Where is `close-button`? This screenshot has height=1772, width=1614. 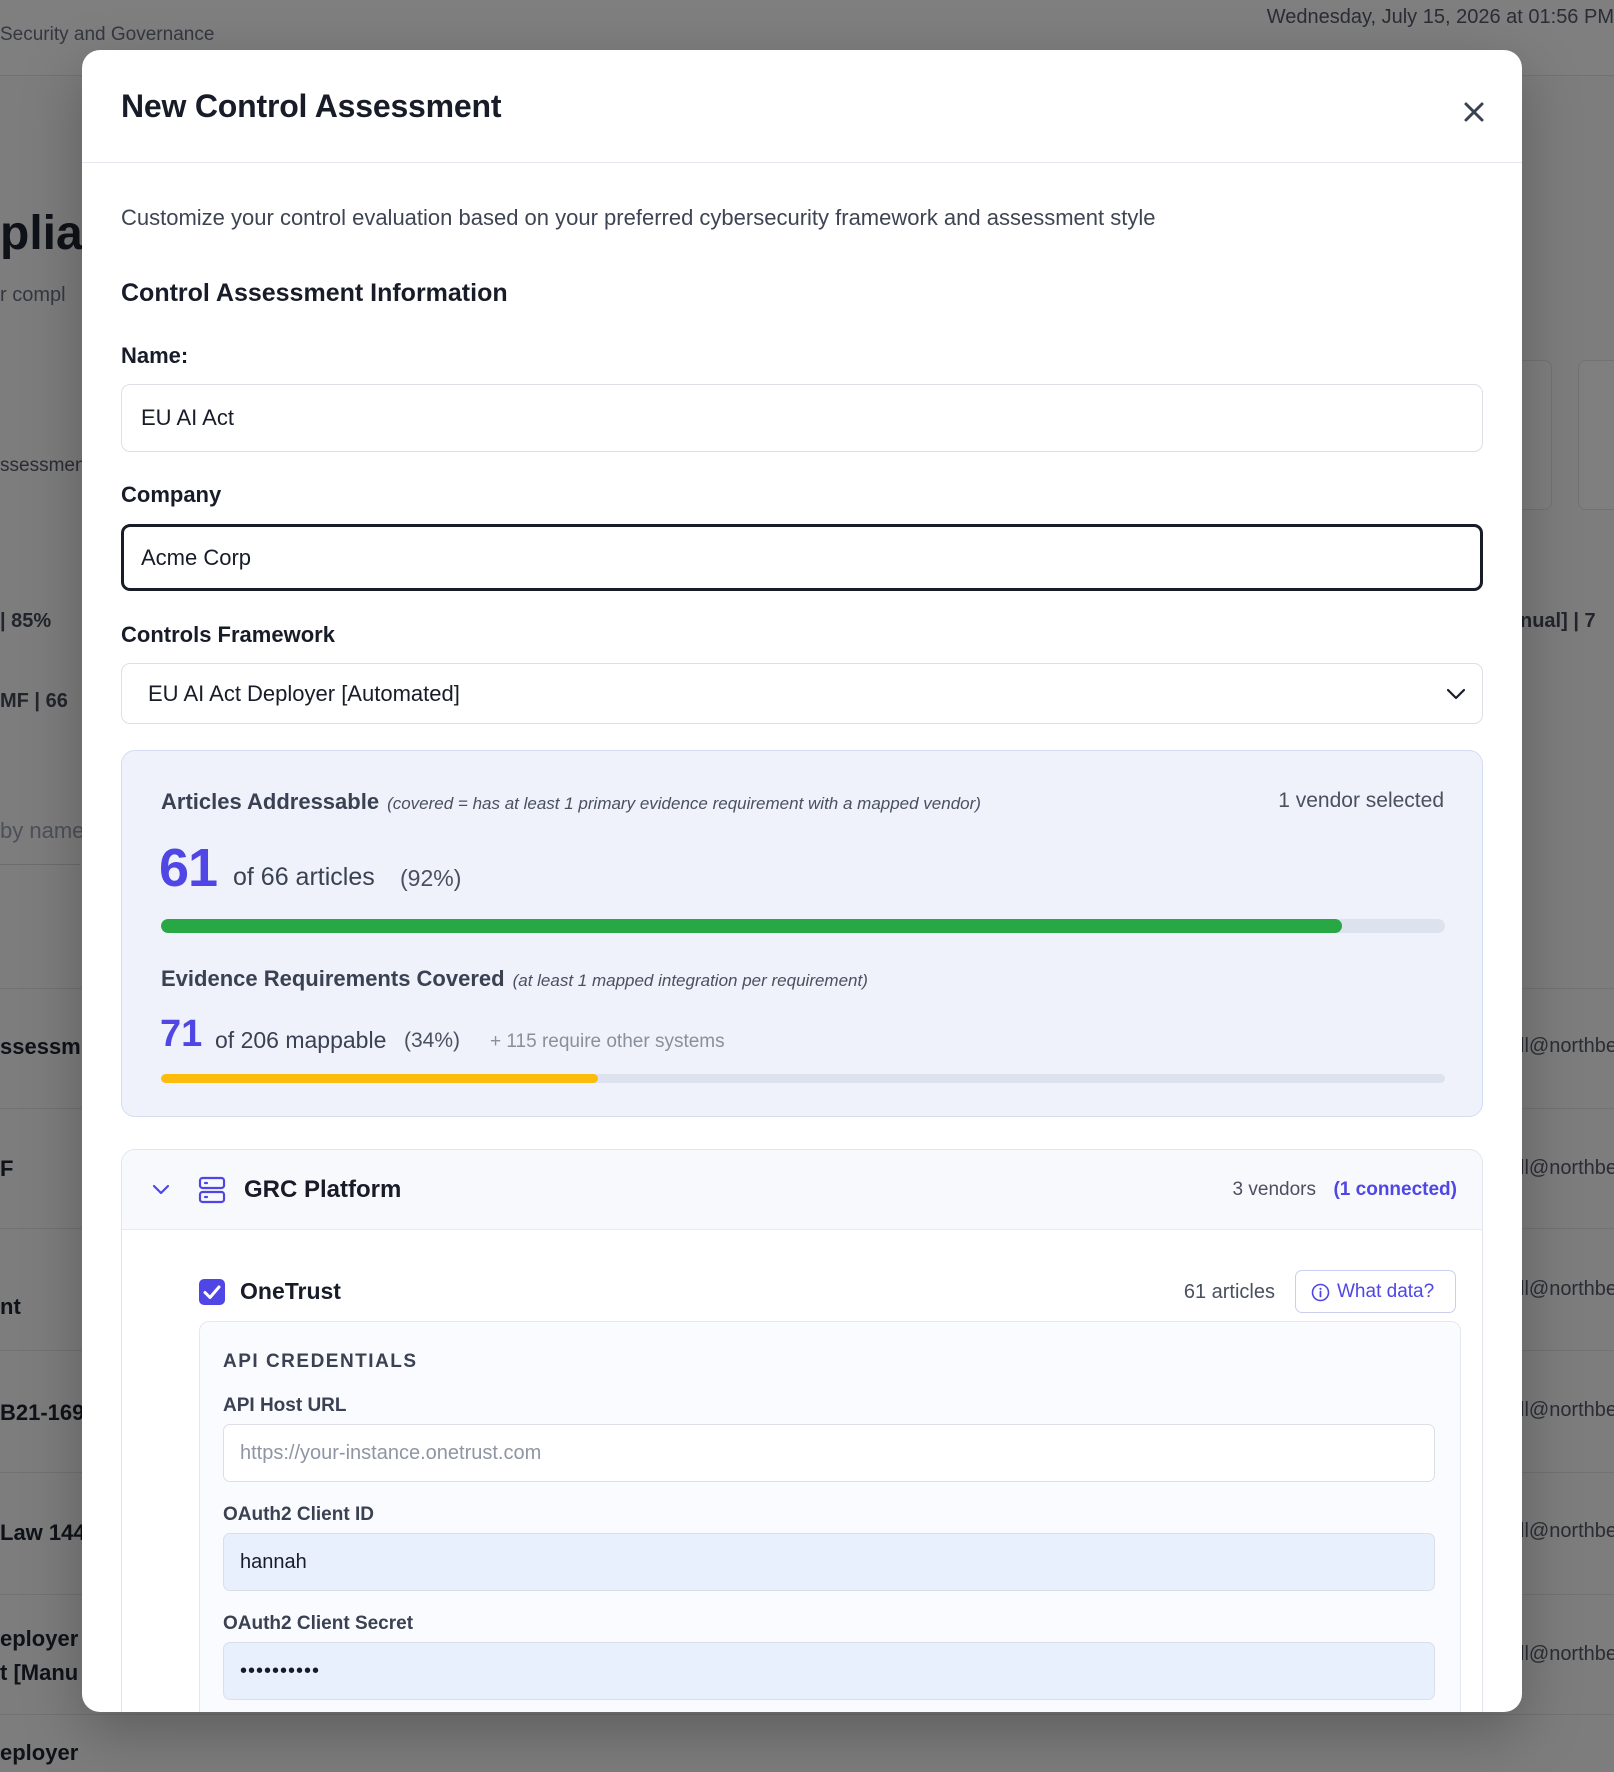
close-button is located at coordinates (1474, 112).